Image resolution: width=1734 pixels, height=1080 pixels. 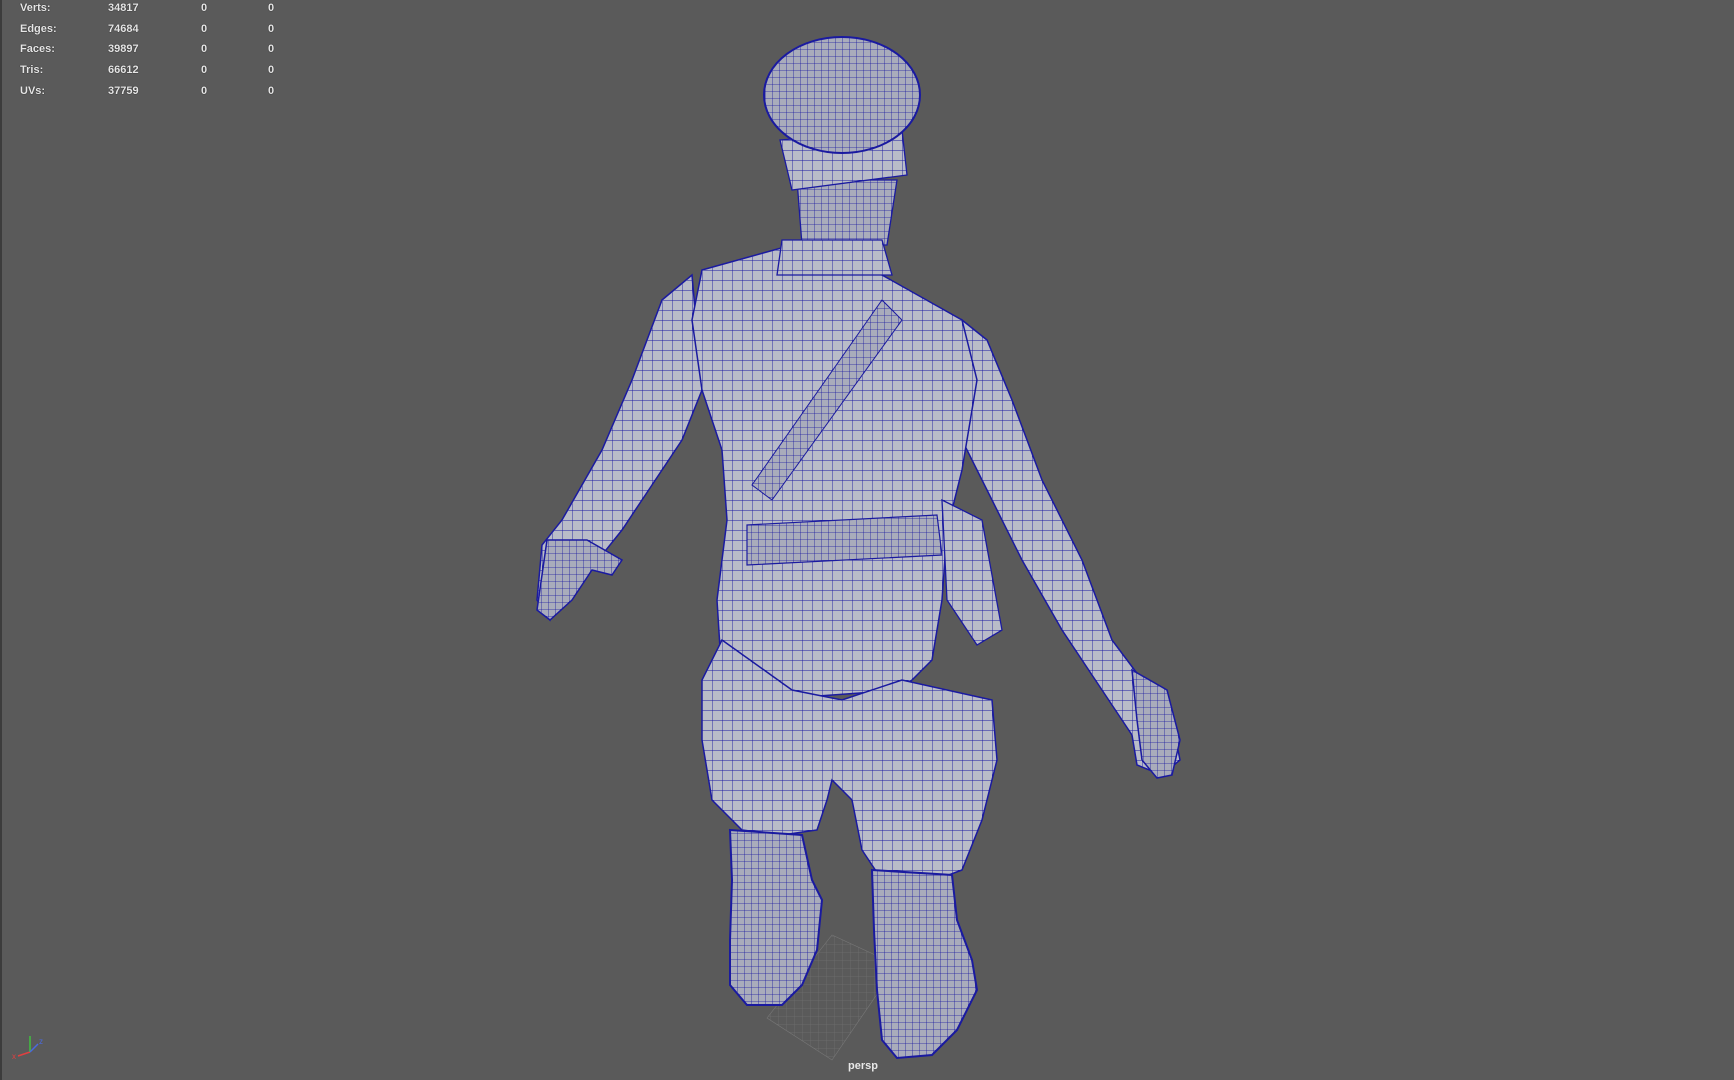 I want to click on axis-x-label: x, so click(x=14, y=1056).